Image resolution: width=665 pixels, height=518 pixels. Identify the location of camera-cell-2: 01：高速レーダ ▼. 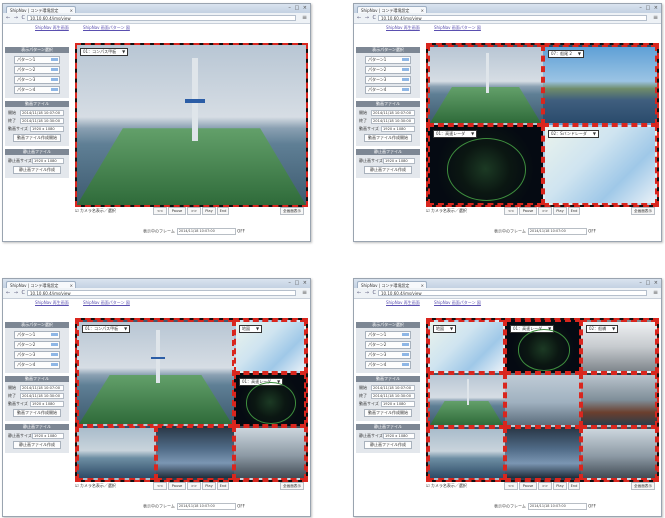
(543, 346).